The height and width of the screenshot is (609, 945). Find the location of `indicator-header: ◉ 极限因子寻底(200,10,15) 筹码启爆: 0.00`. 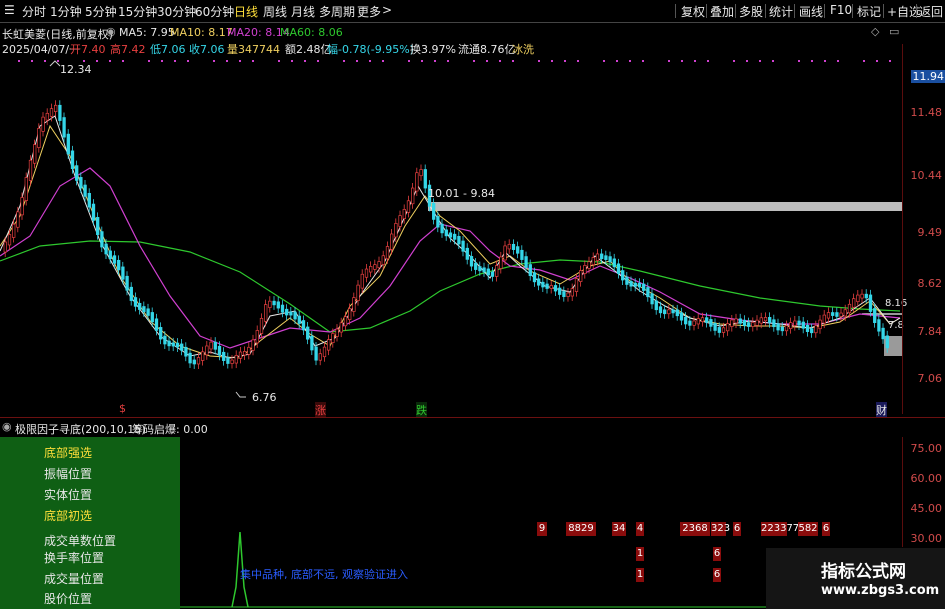

indicator-header: ◉ 极限因子寻底(200,10,15) 筹码启爆: 0.00 is located at coordinates (472, 427).